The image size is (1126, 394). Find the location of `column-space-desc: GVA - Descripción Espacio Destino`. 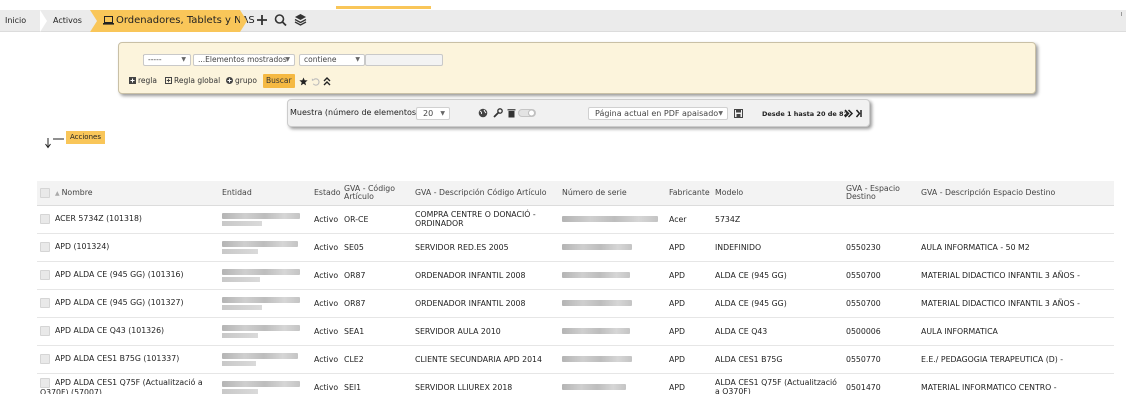

column-space-desc: GVA - Descripción Espacio Destino is located at coordinates (1016, 193).